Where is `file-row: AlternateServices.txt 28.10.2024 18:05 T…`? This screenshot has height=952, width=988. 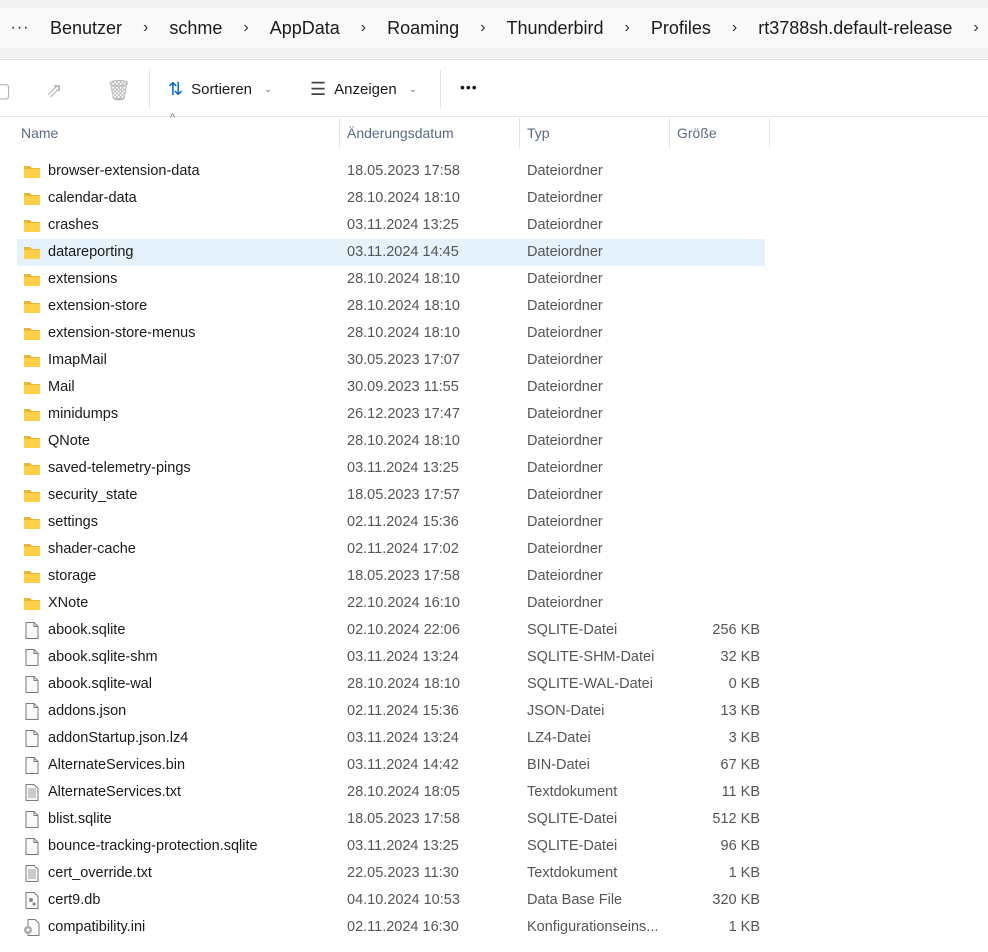 file-row: AlternateServices.txt 28.10.2024 18:05 T… is located at coordinates (391, 792).